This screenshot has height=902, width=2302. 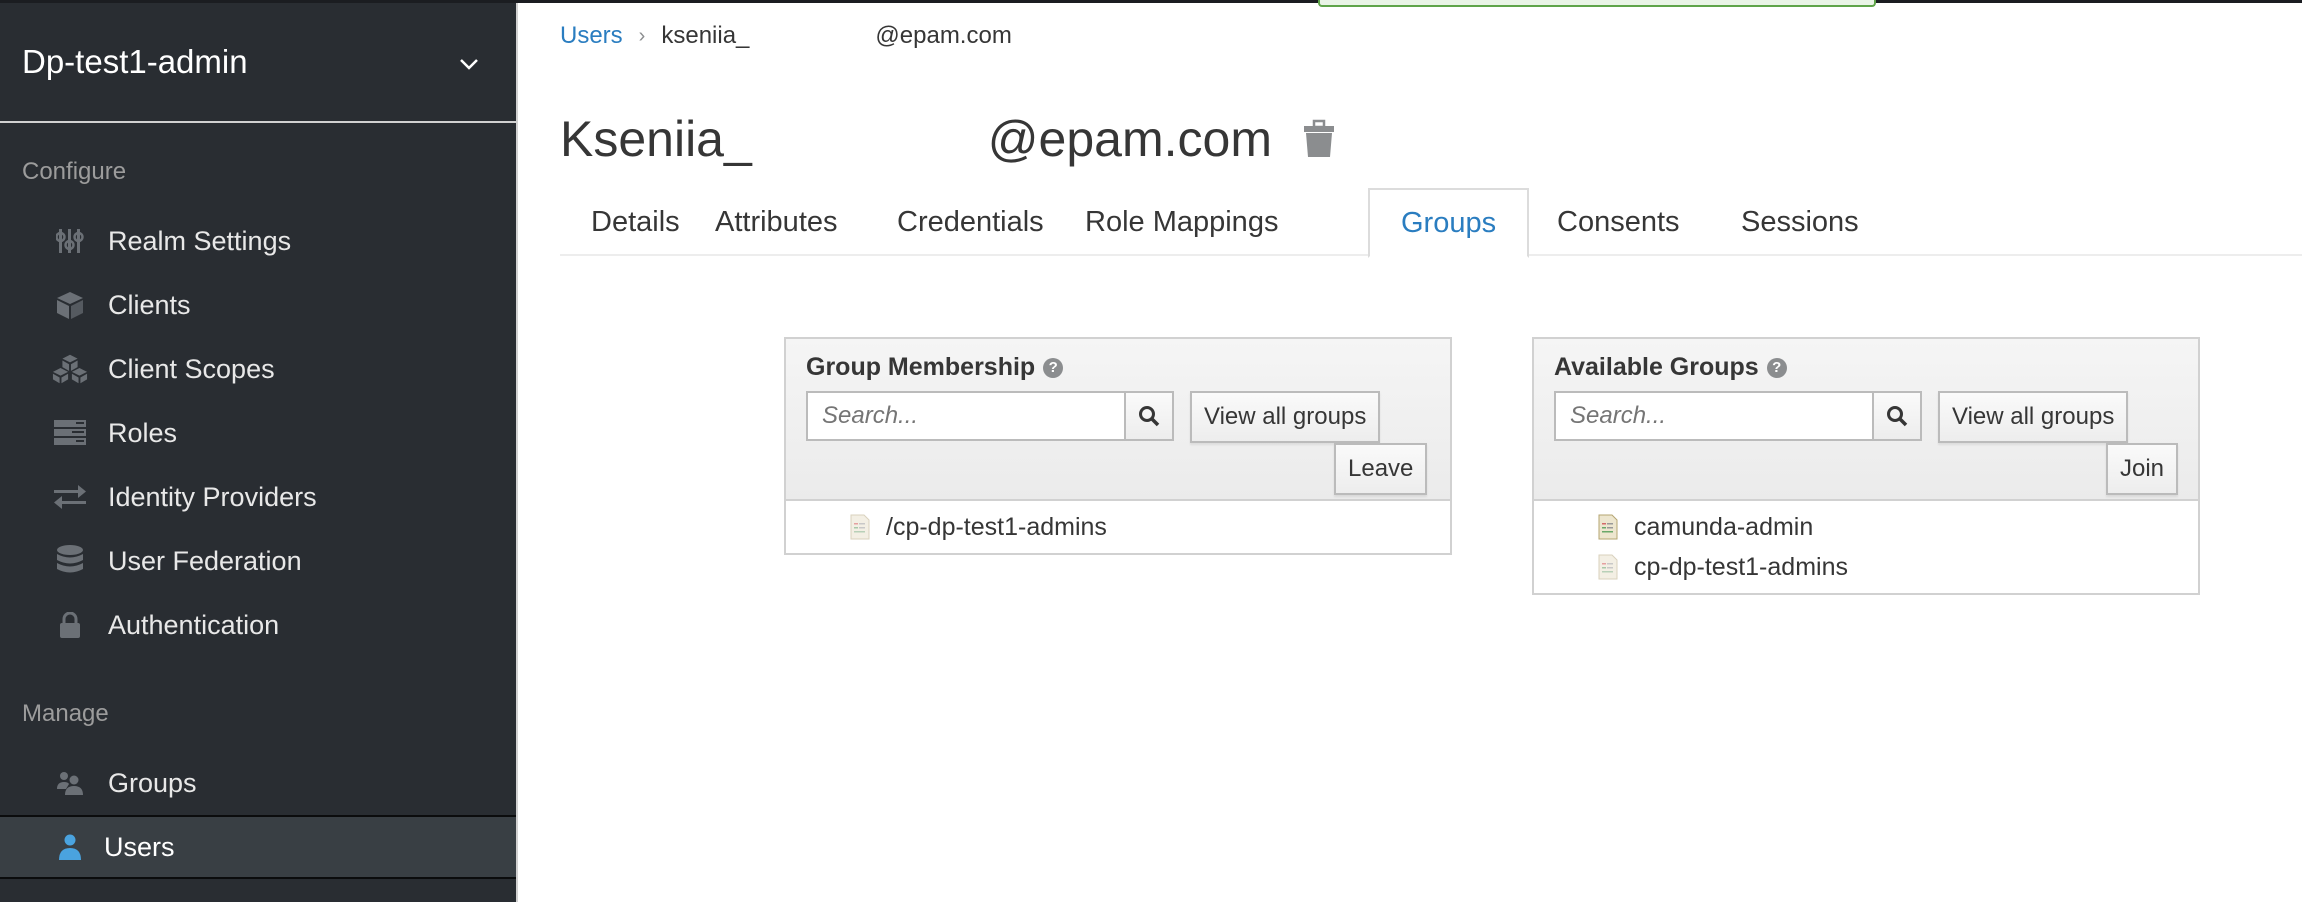 I want to click on exchange-icon, so click(x=70, y=497).